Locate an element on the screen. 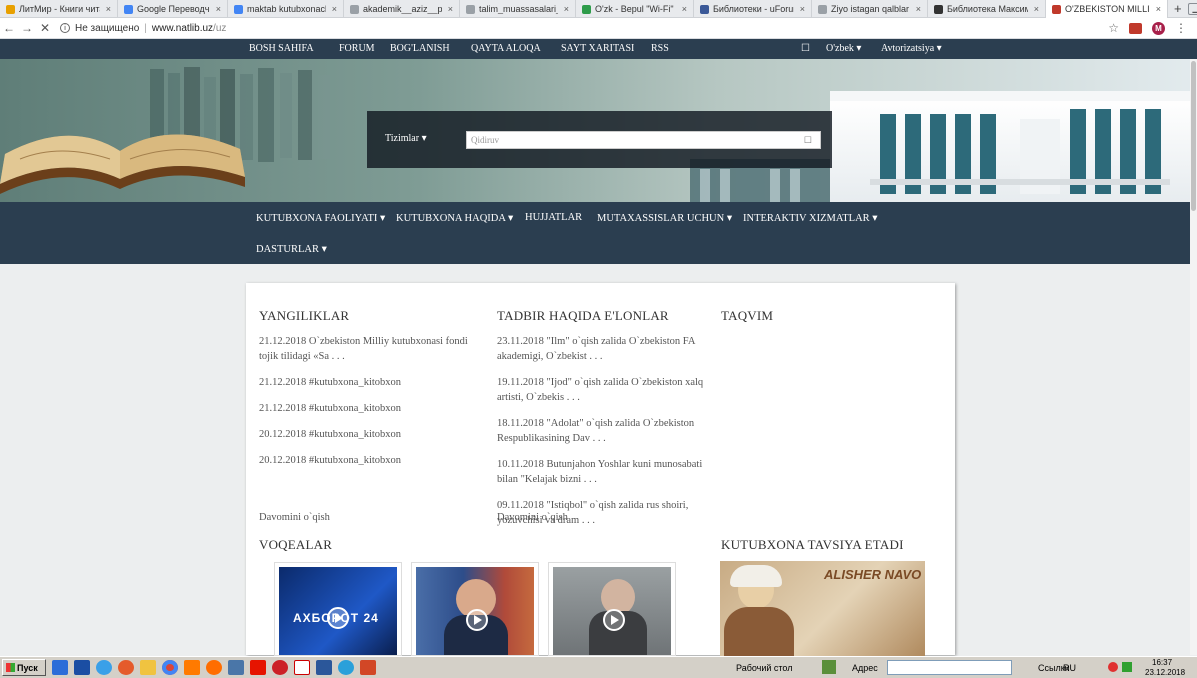 This screenshot has height=678, width=1197. start-button: Пуск is located at coordinates (24, 667).